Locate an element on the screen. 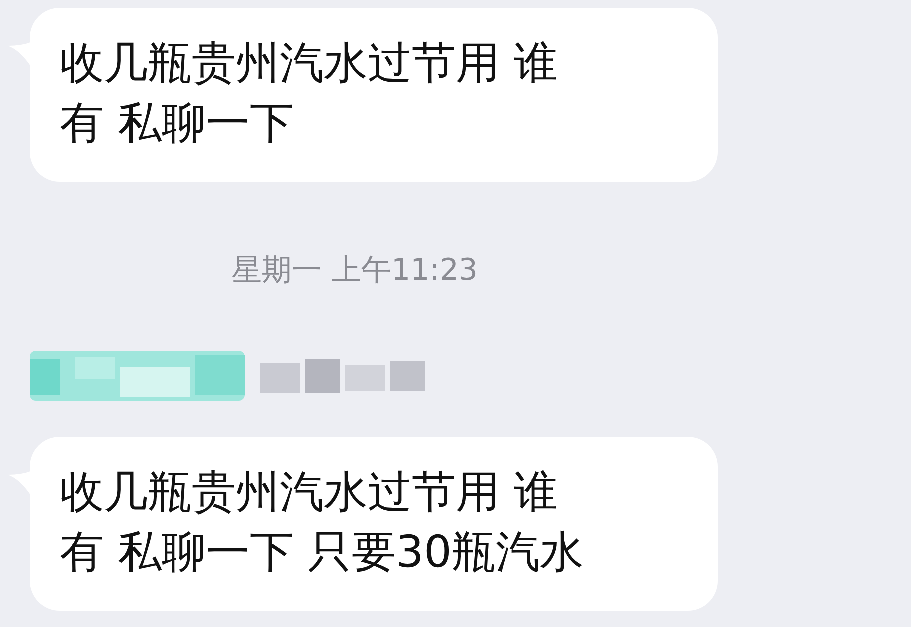 Image resolution: width=911 pixels, height=627 pixels. message-text: 收几瓶贵州汽水过节用 谁有 私聊一下 只要30瓶汽水 is located at coordinates (322, 523).